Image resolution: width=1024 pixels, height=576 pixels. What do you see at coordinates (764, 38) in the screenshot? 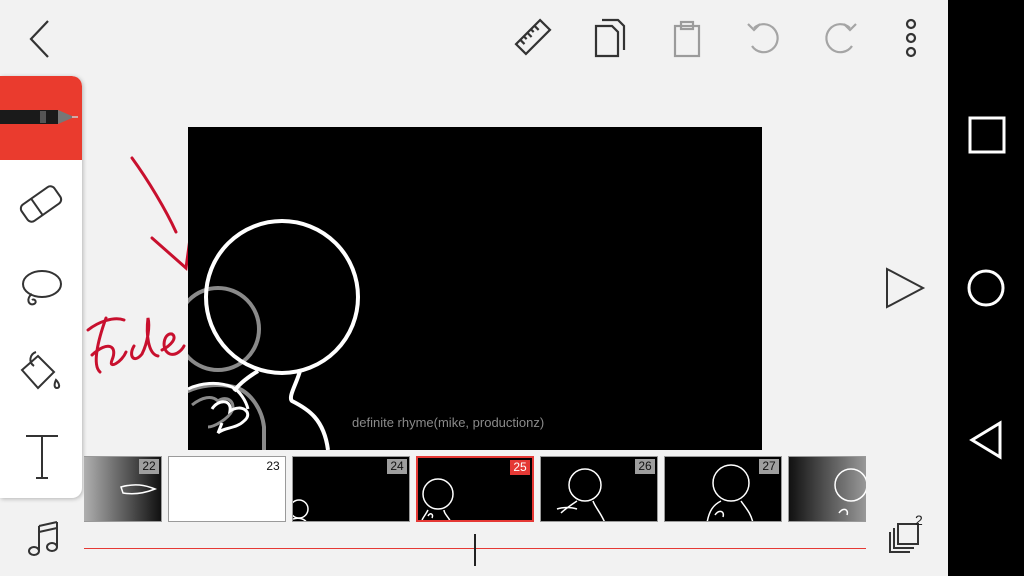
I see `undo-icon` at bounding box center [764, 38].